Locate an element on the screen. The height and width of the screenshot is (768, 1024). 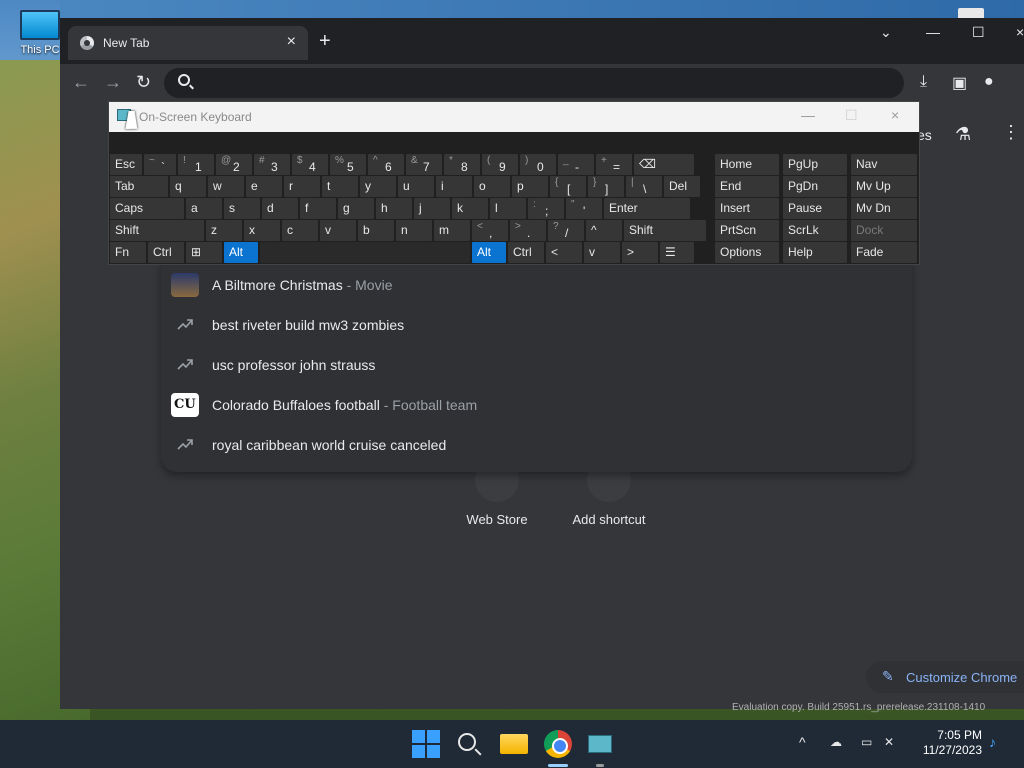
key-shift: Shift is located at coordinates (157, 230).